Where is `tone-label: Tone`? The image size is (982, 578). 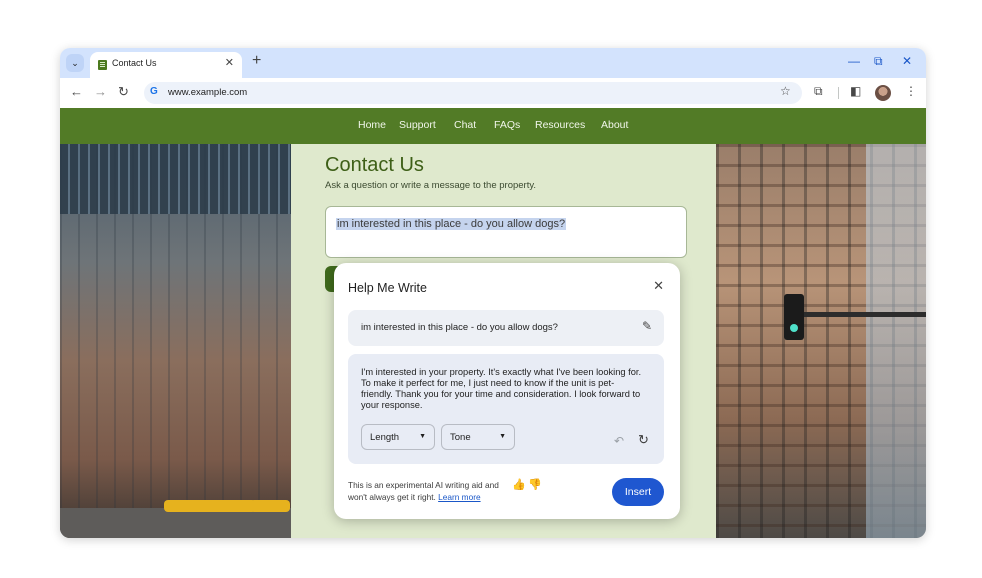
tone-label: Tone is located at coordinates (460, 437).